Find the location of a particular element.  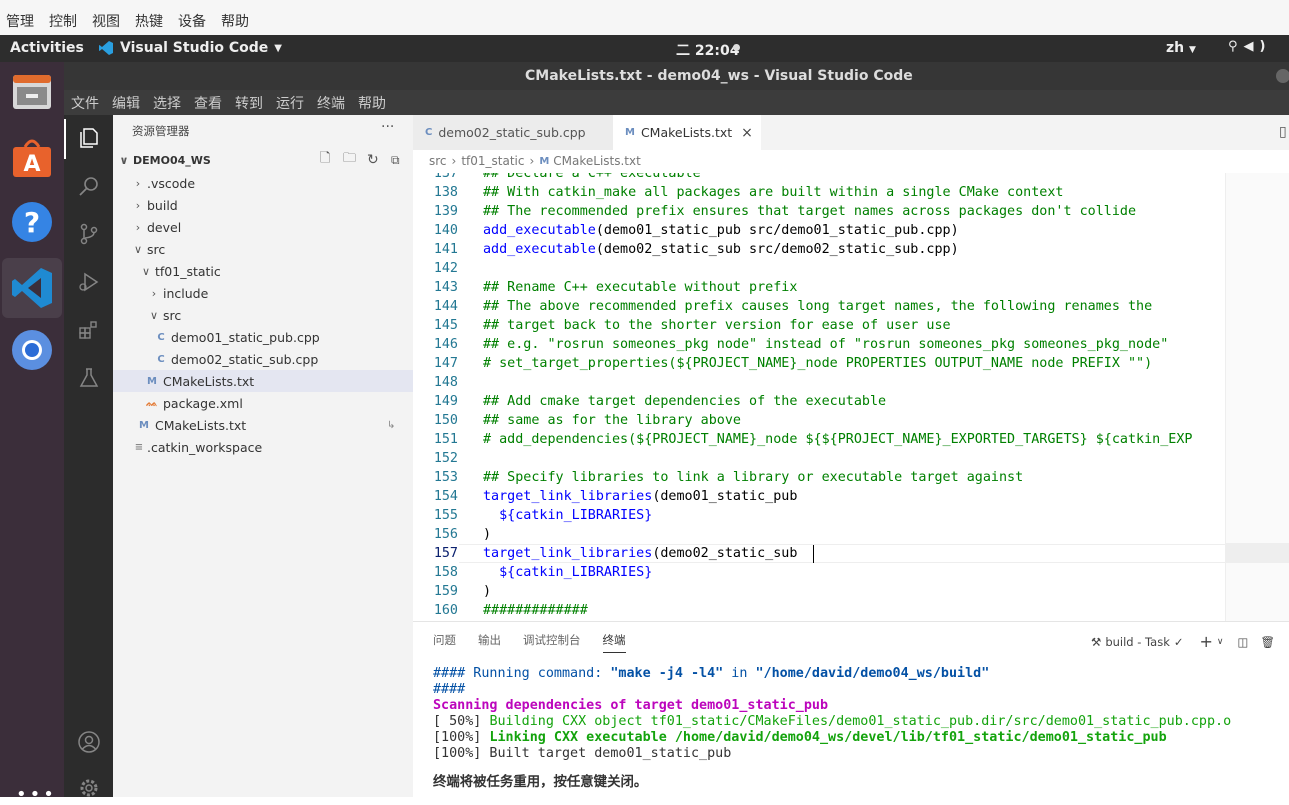

run-debug-icon is located at coordinates (89, 282).